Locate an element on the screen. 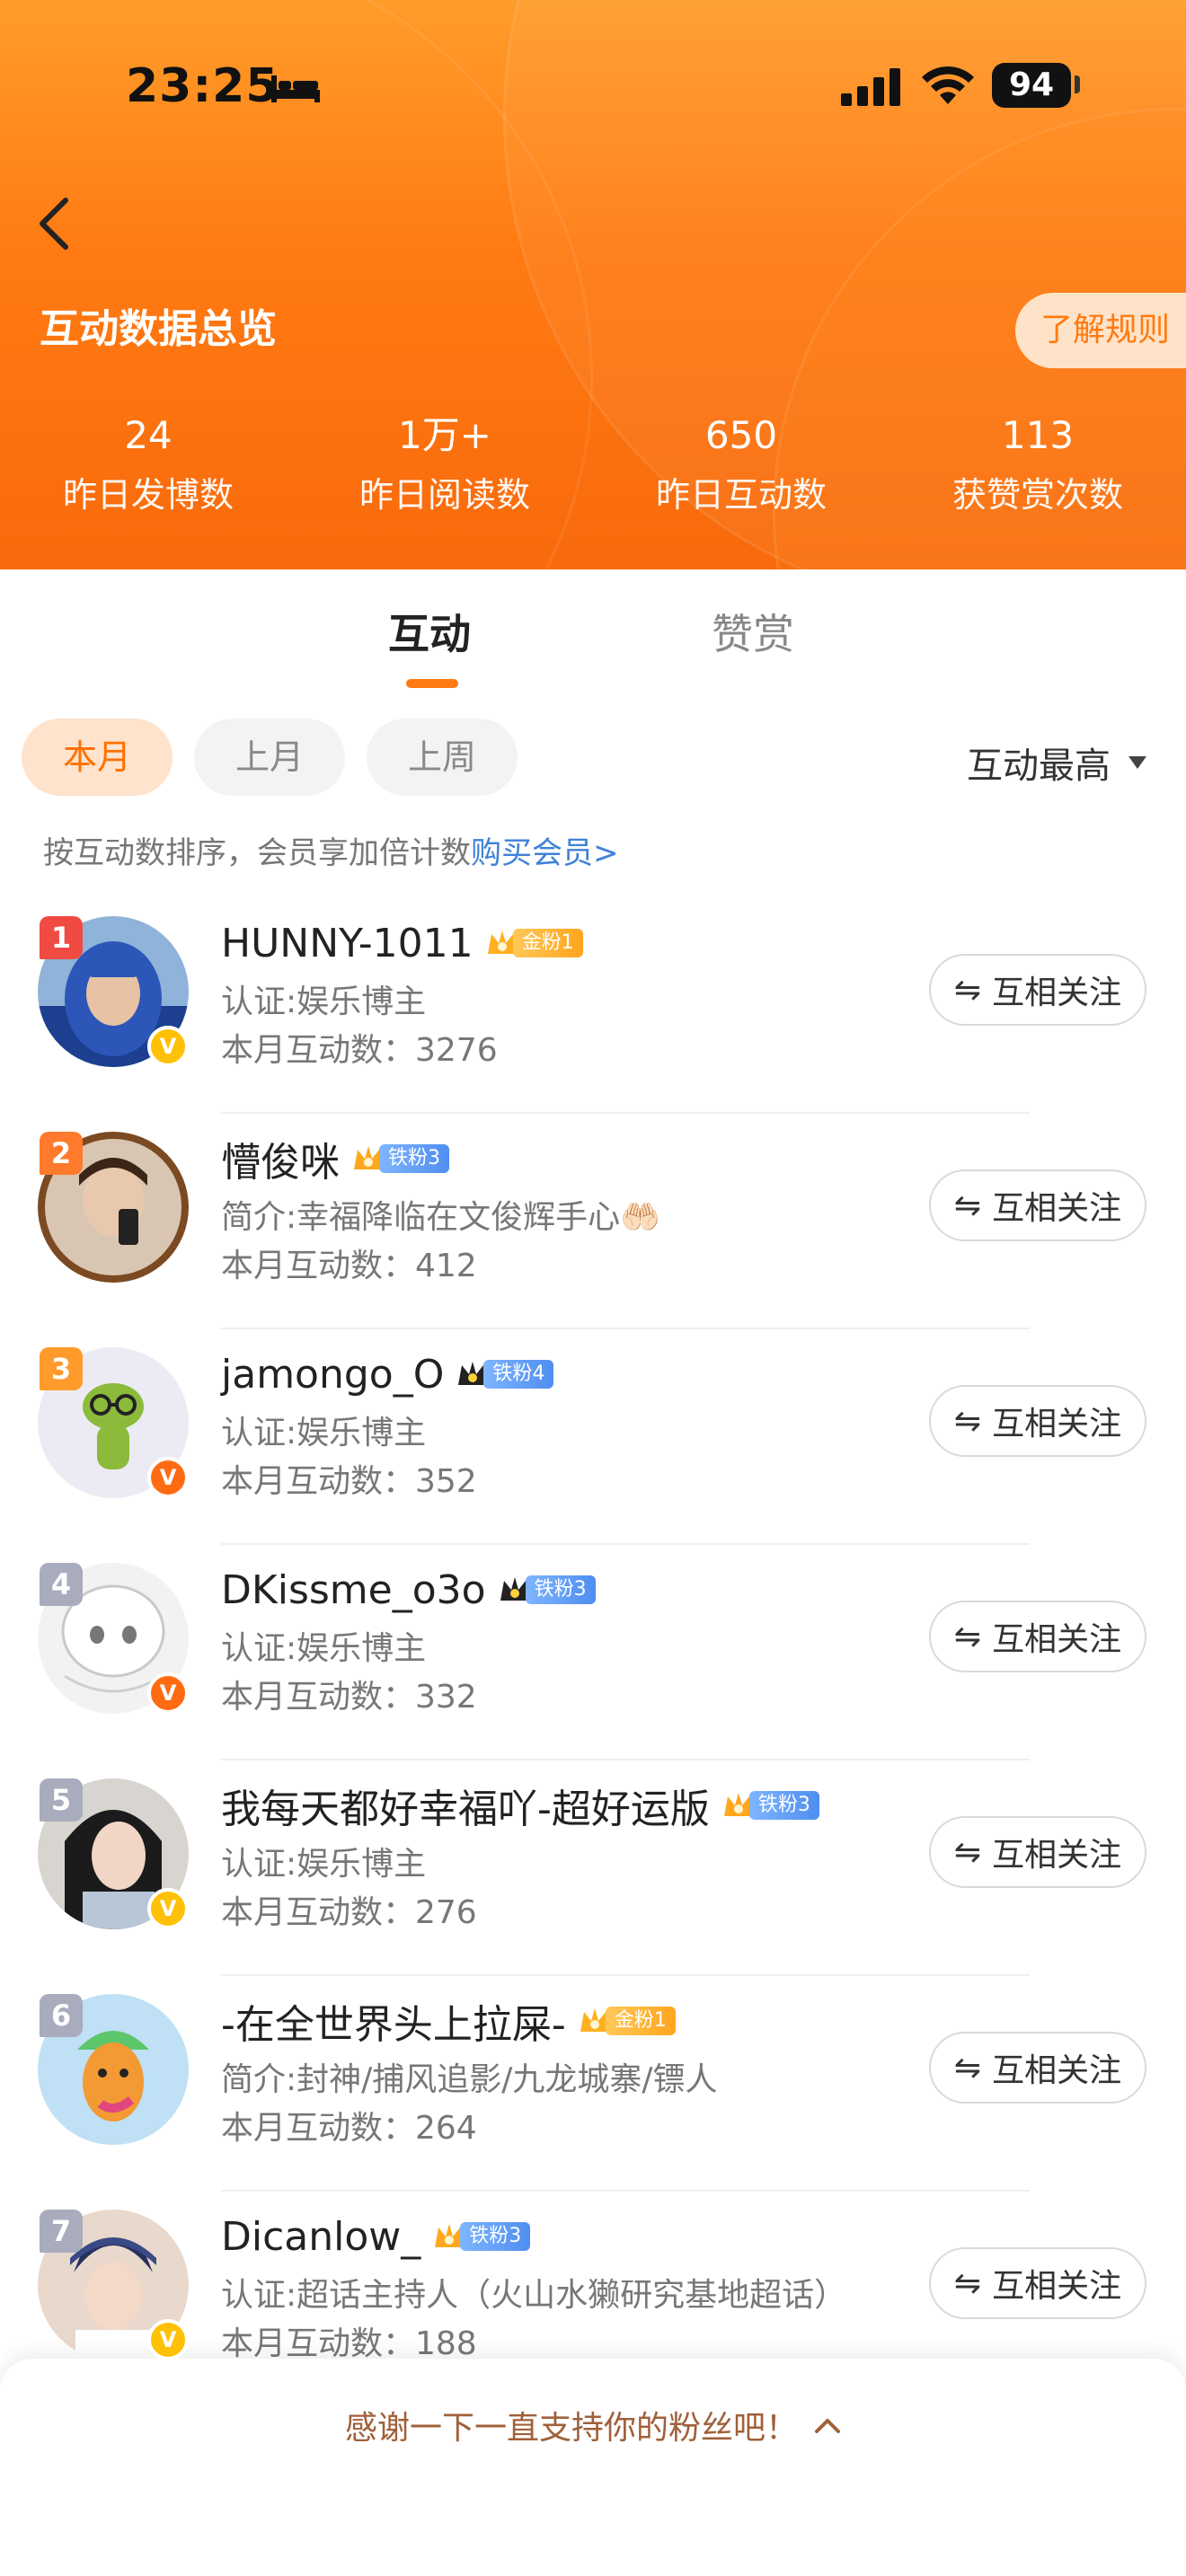 Image resolution: width=1186 pixels, height=2576 pixels. user-name: HUNNY-1011 is located at coordinates (347, 943).